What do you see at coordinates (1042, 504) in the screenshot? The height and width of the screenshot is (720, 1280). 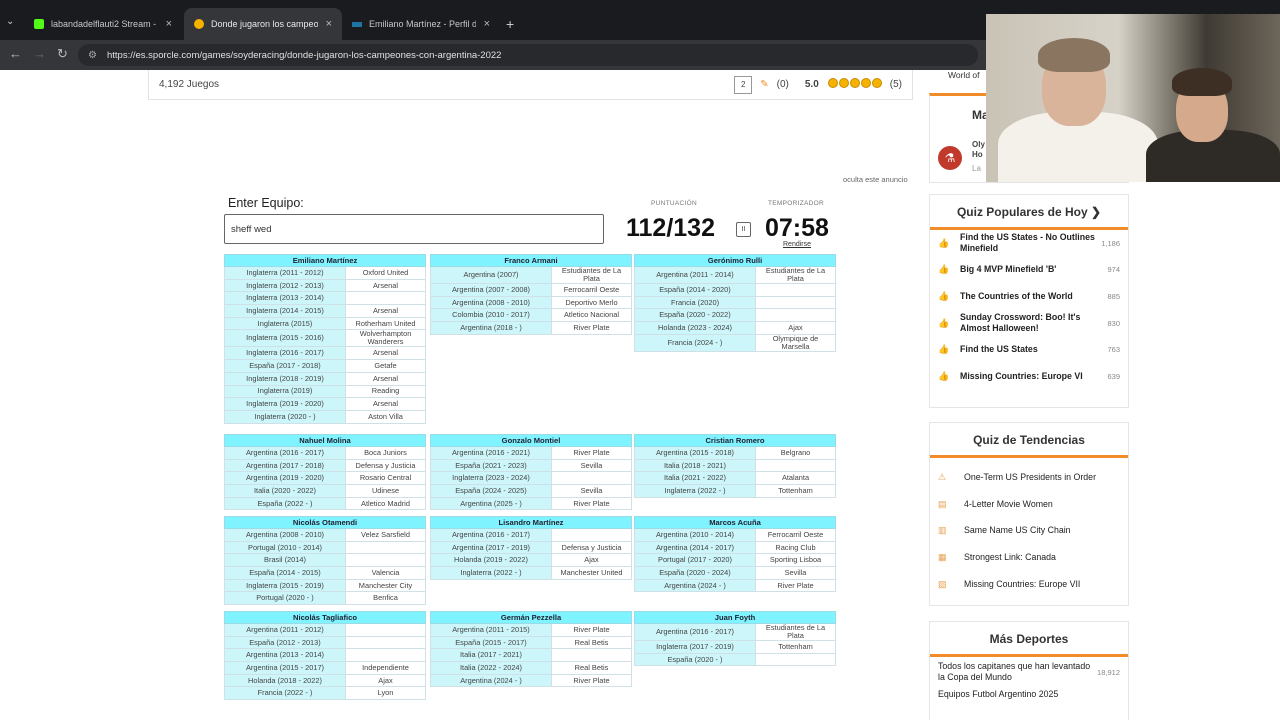 I see `trending-quiz-name: 4-Letter Movie Women` at bounding box center [1042, 504].